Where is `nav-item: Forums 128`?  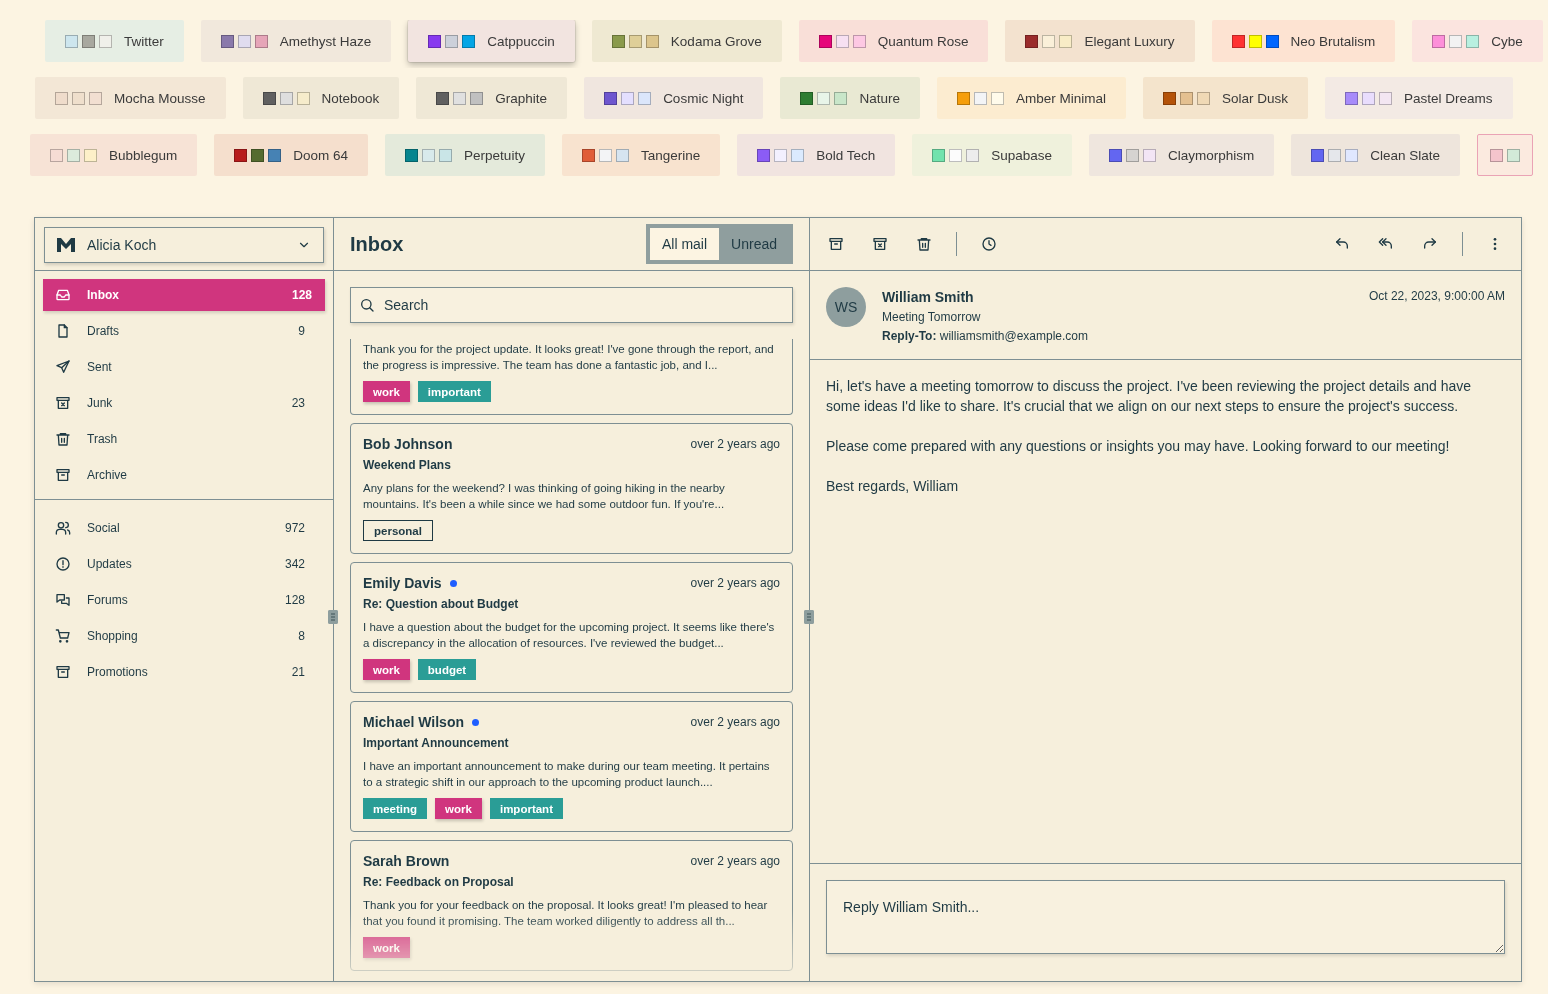 nav-item: Forums 128 is located at coordinates (184, 600).